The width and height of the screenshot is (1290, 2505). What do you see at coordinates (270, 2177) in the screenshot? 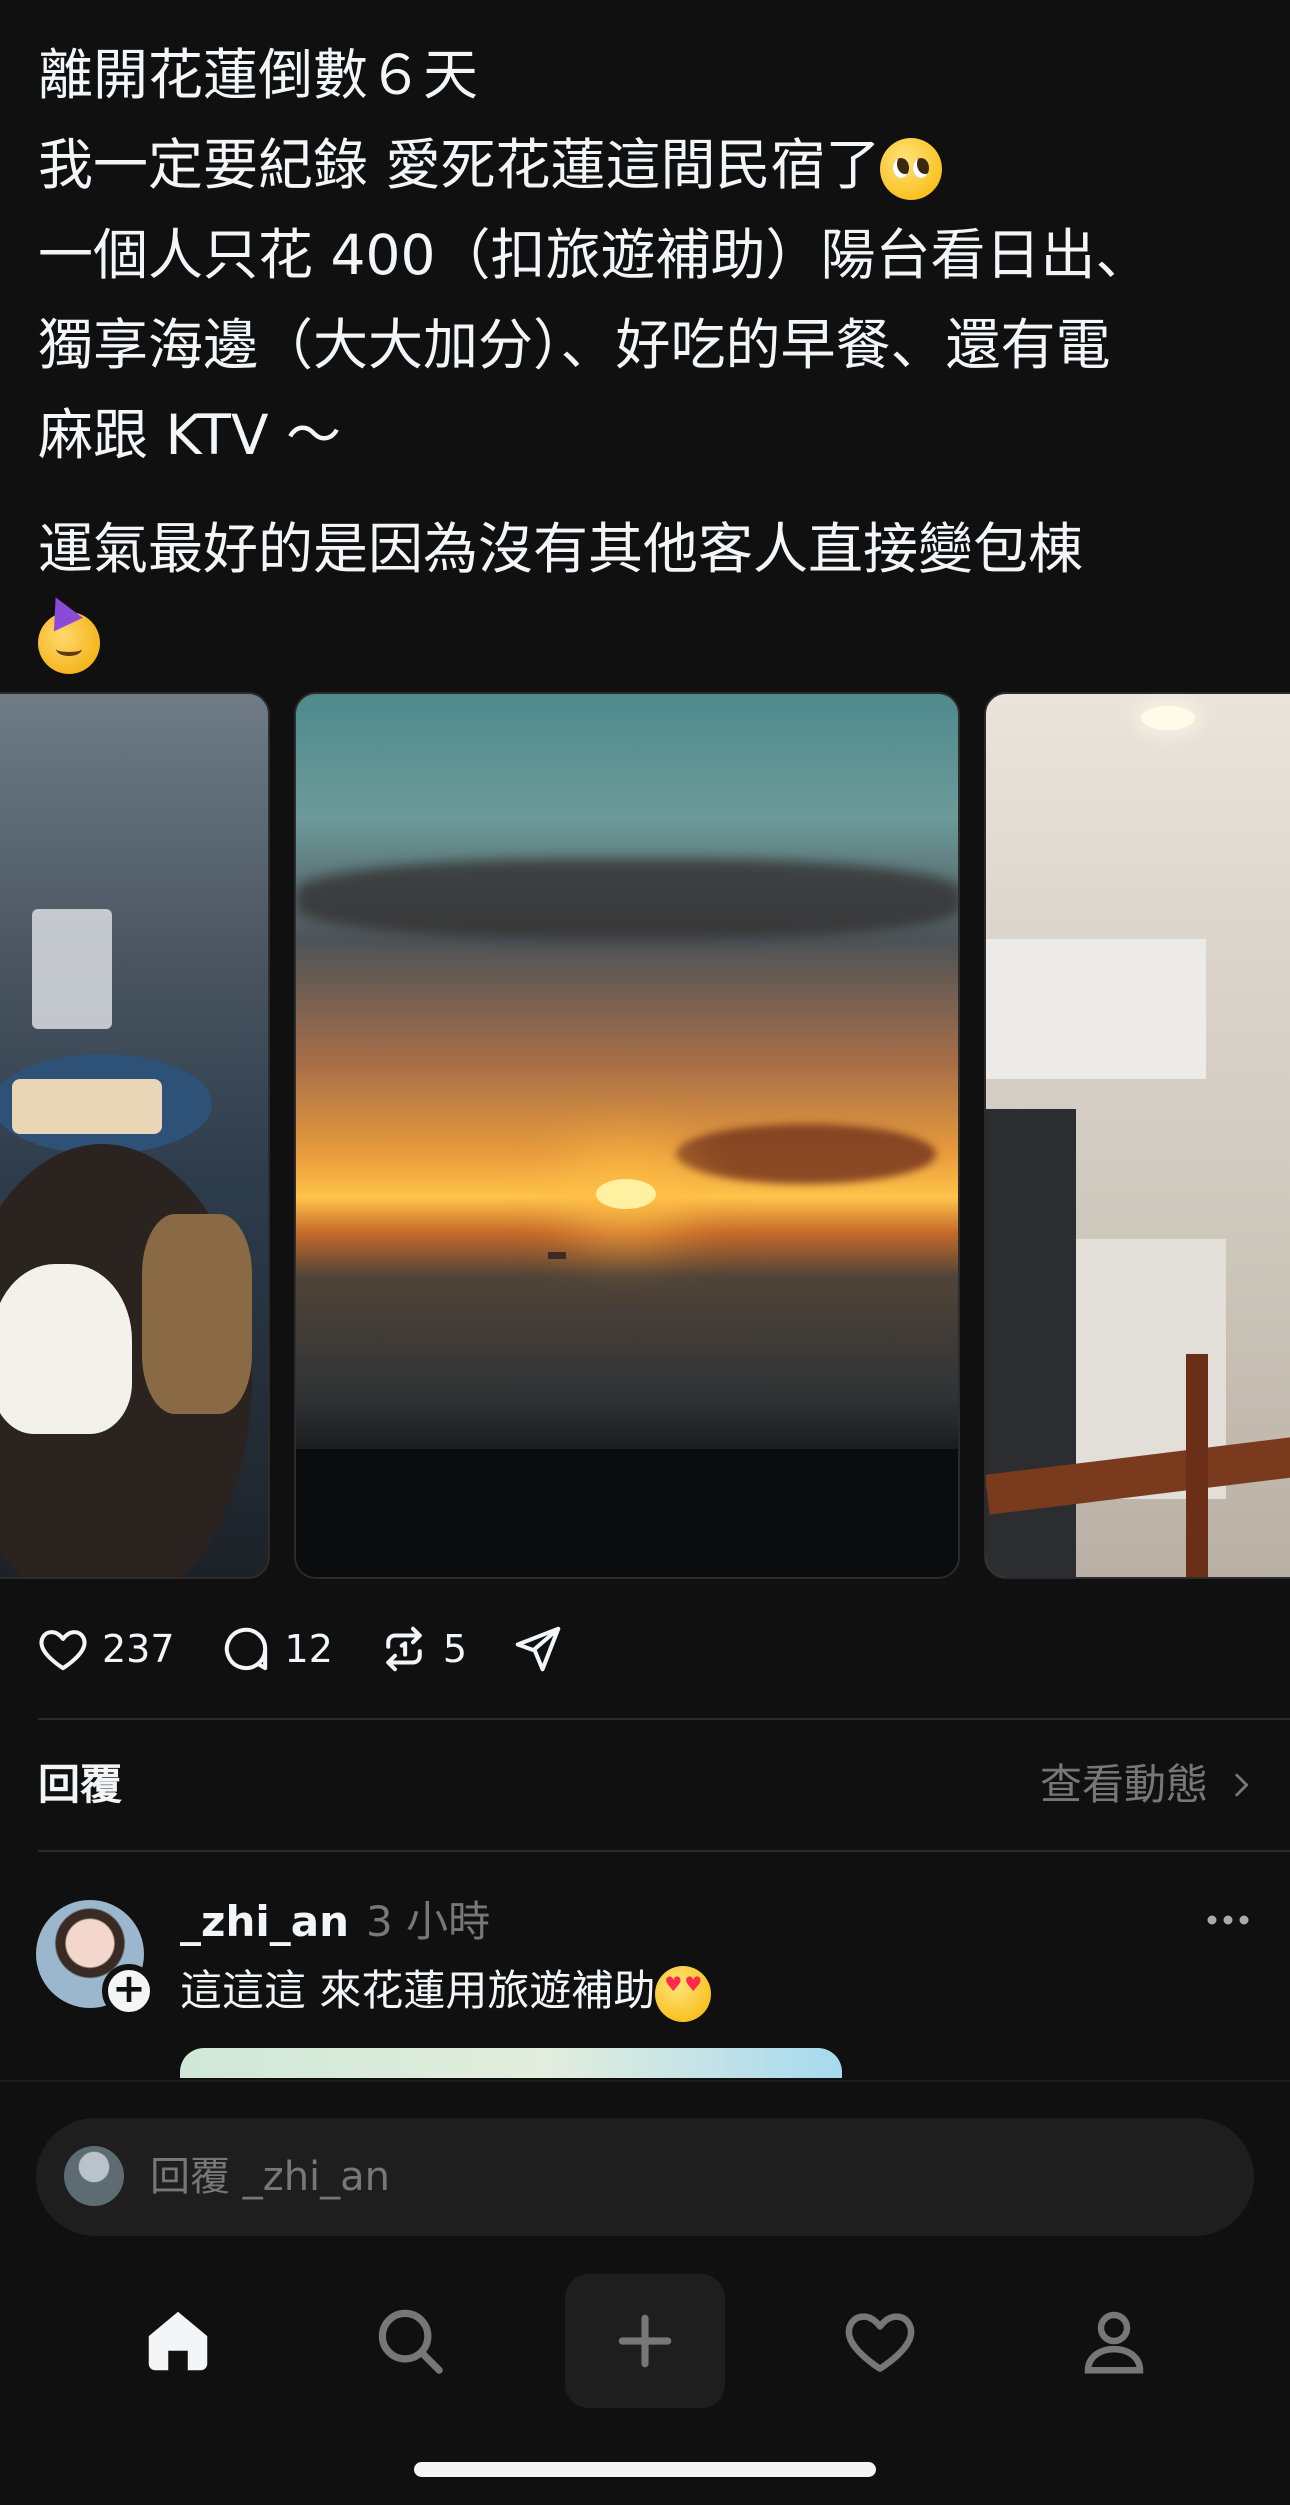
I see `reply-input-placeholder: 回覆 _zhi_an` at bounding box center [270, 2177].